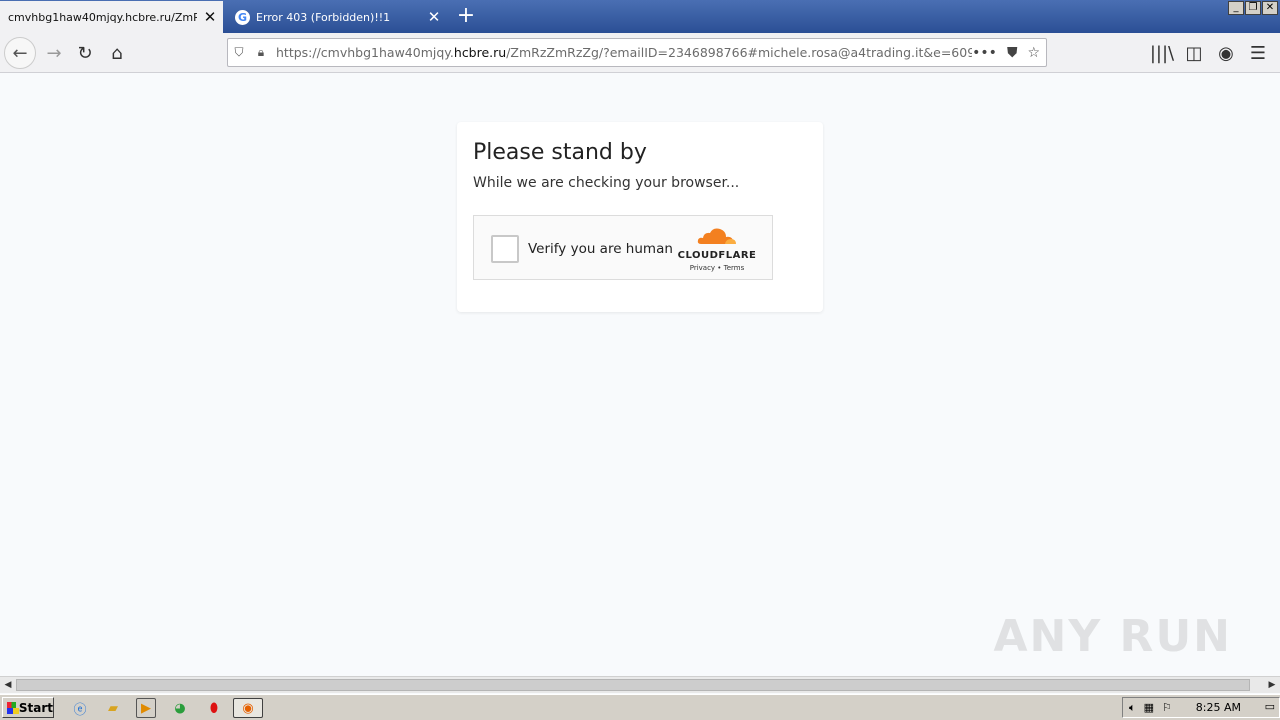 This screenshot has height=720, width=1280. I want to click on url-prefix: https://cmvhbg1haw40mjqy., so click(365, 52).